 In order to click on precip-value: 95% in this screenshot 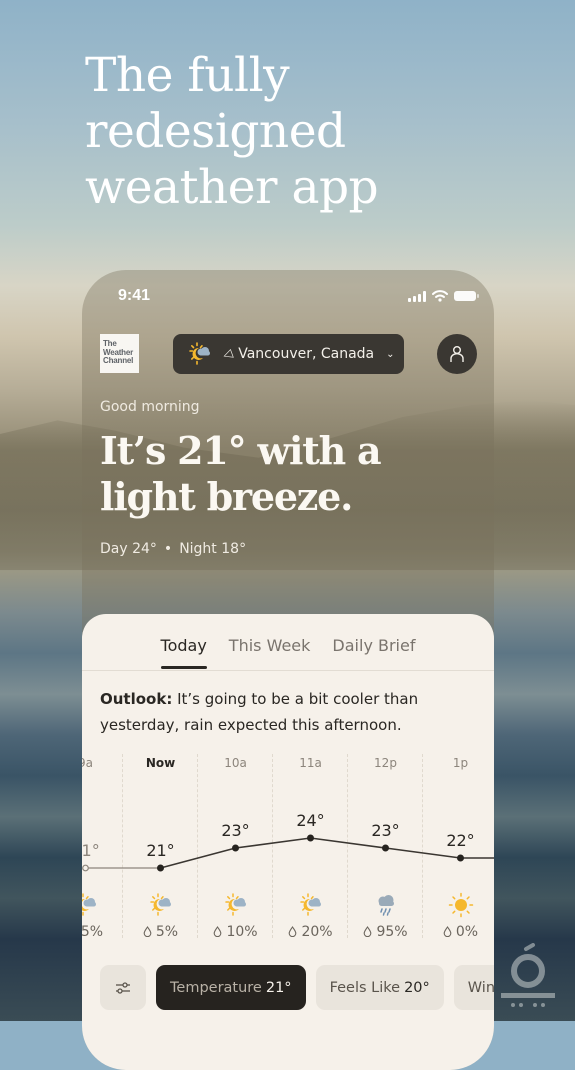, I will do `click(392, 932)`.